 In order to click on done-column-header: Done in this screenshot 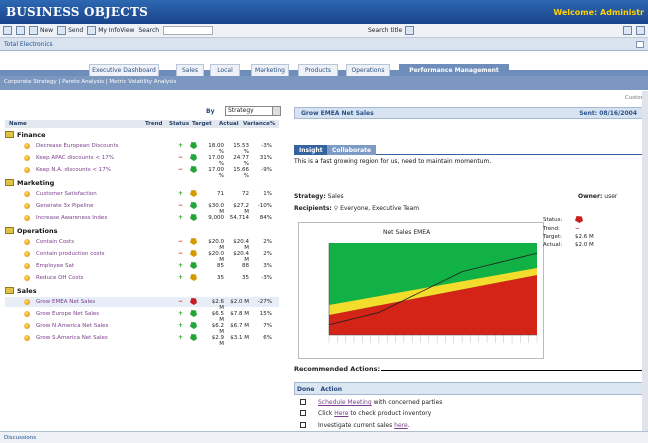, I will do `click(306, 389)`.